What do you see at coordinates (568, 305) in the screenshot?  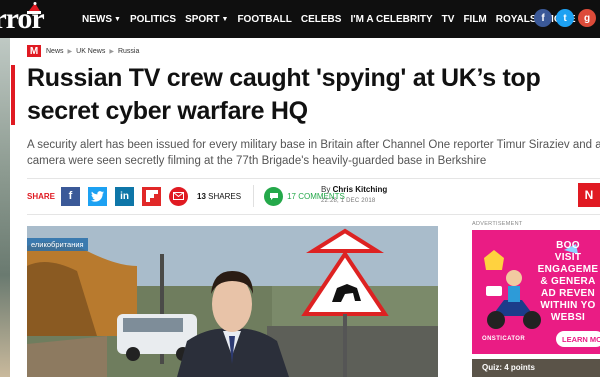 I see `ad-text-line: WITHIN YO` at bounding box center [568, 305].